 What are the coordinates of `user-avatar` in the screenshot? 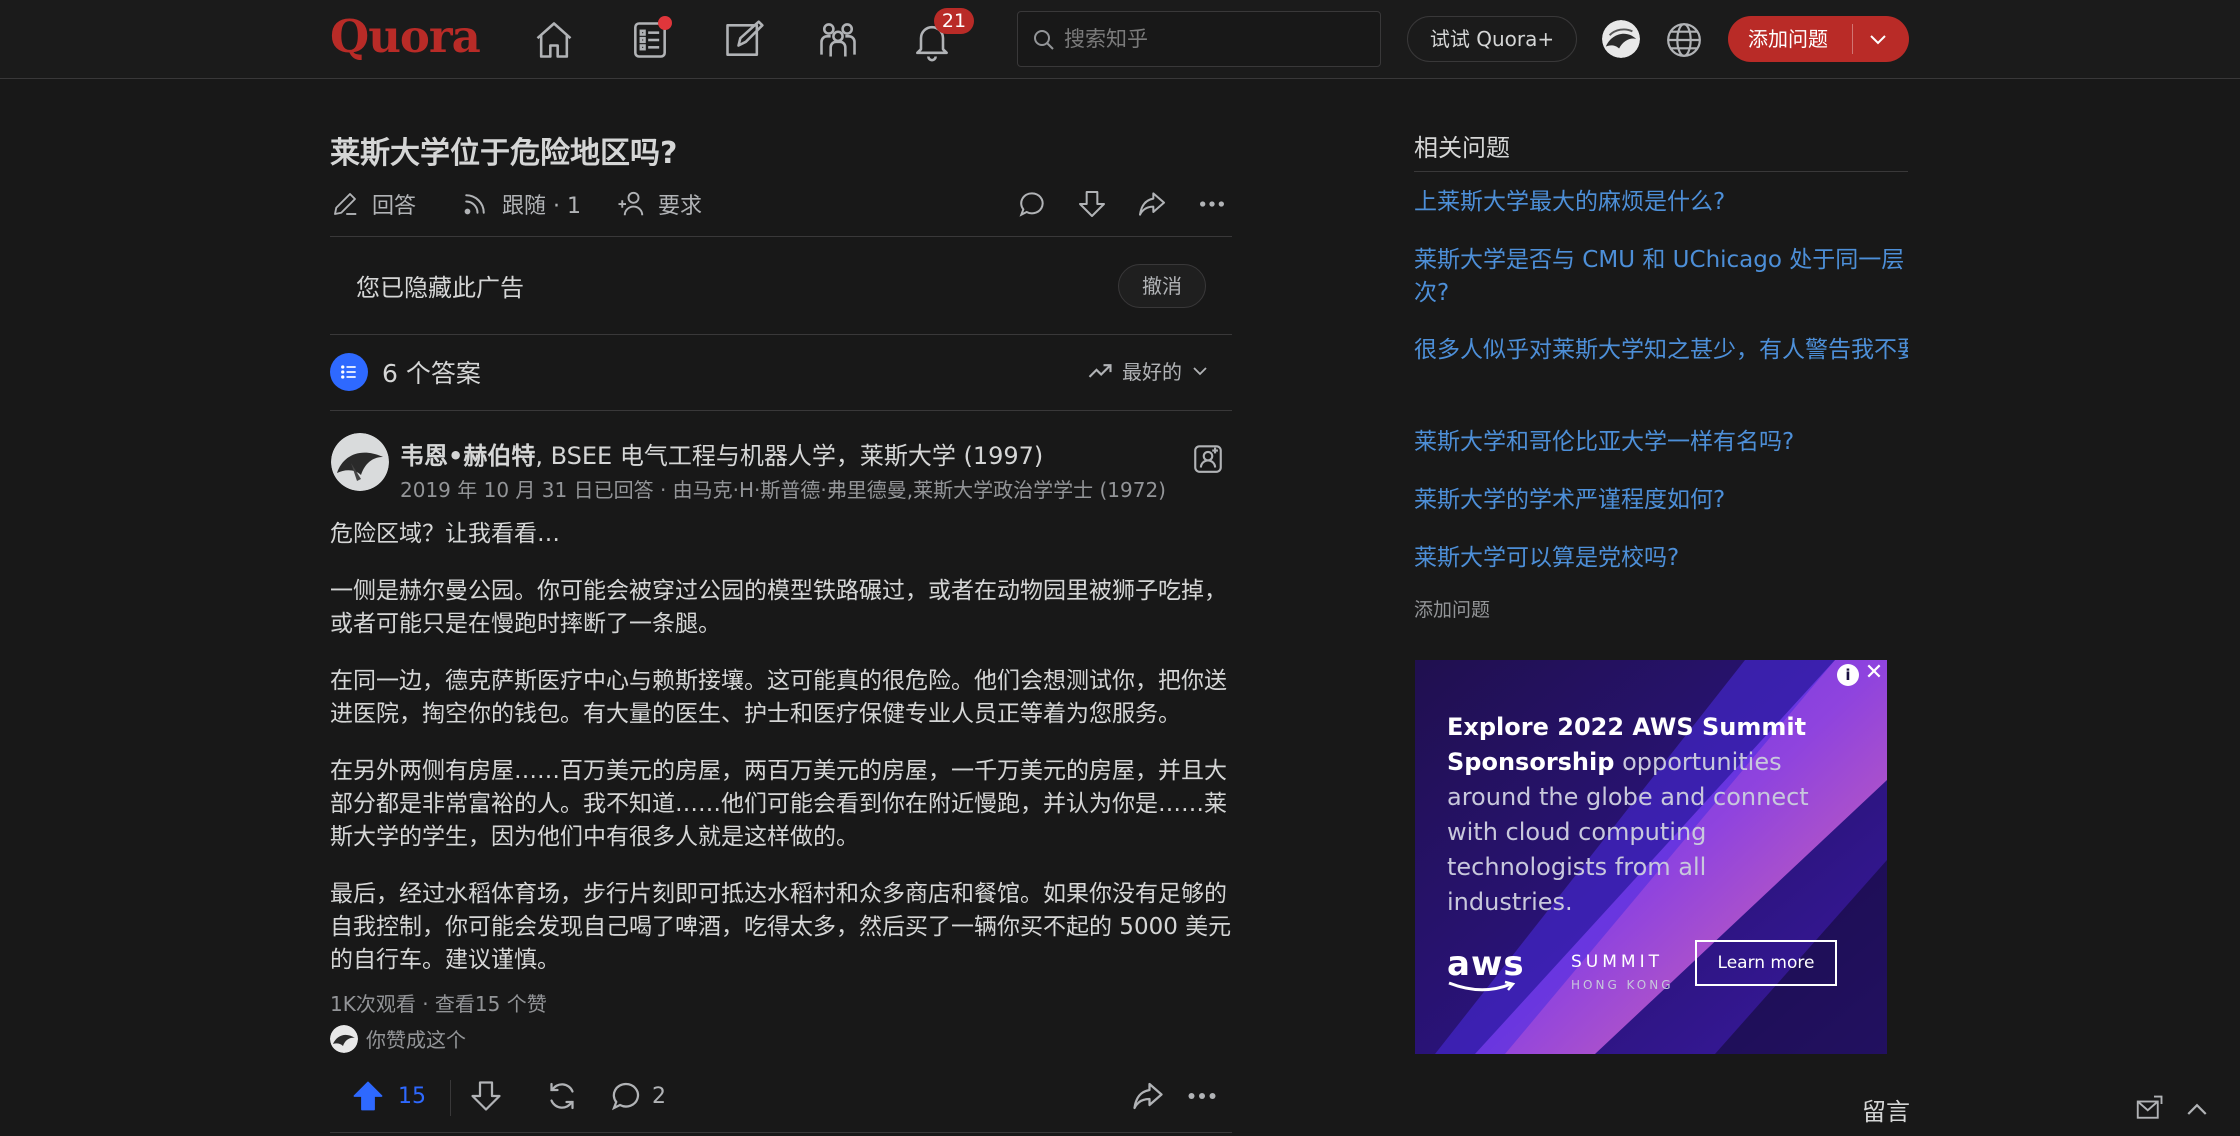 It's located at (1621, 39).